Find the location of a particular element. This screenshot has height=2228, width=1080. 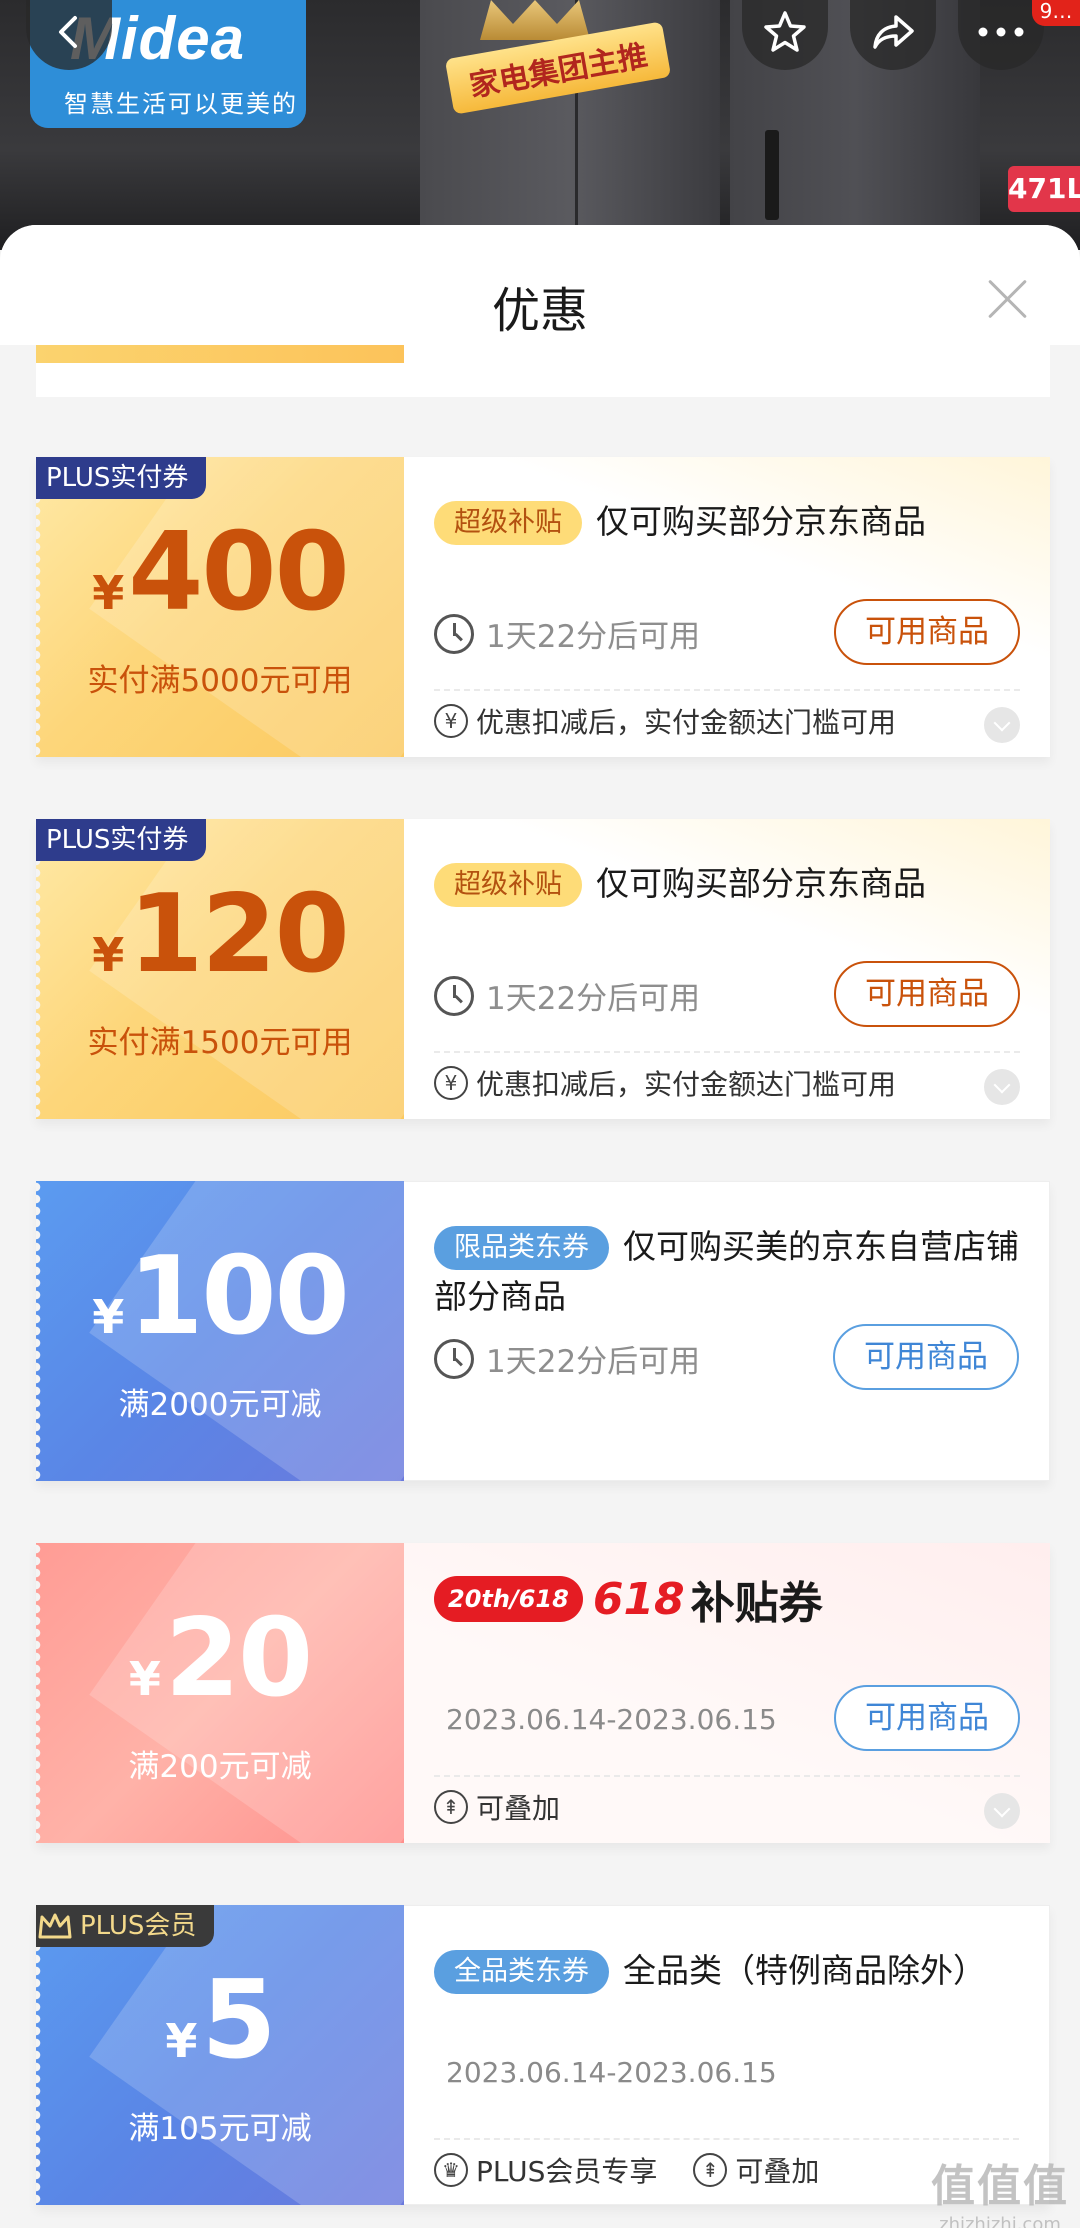

coupon-title: 全品类东券 全品类（特例商品除外） is located at coordinates (729, 1971).